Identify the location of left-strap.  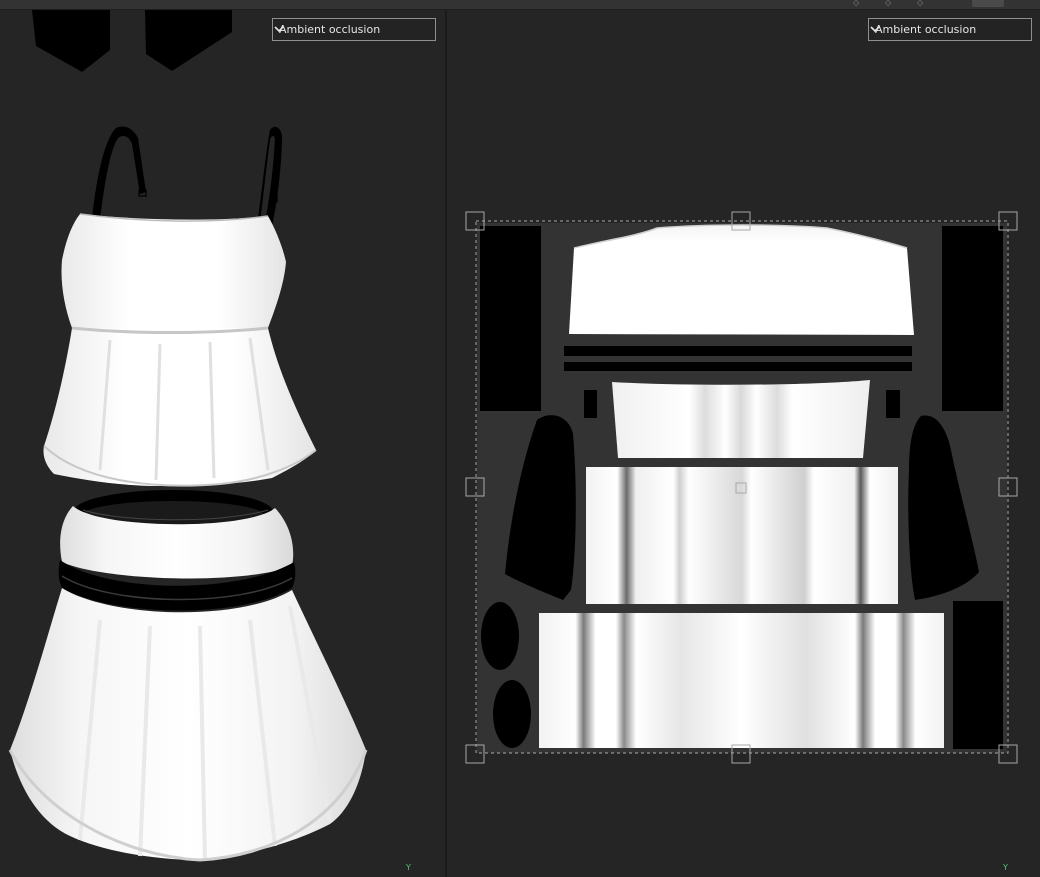
(119, 173).